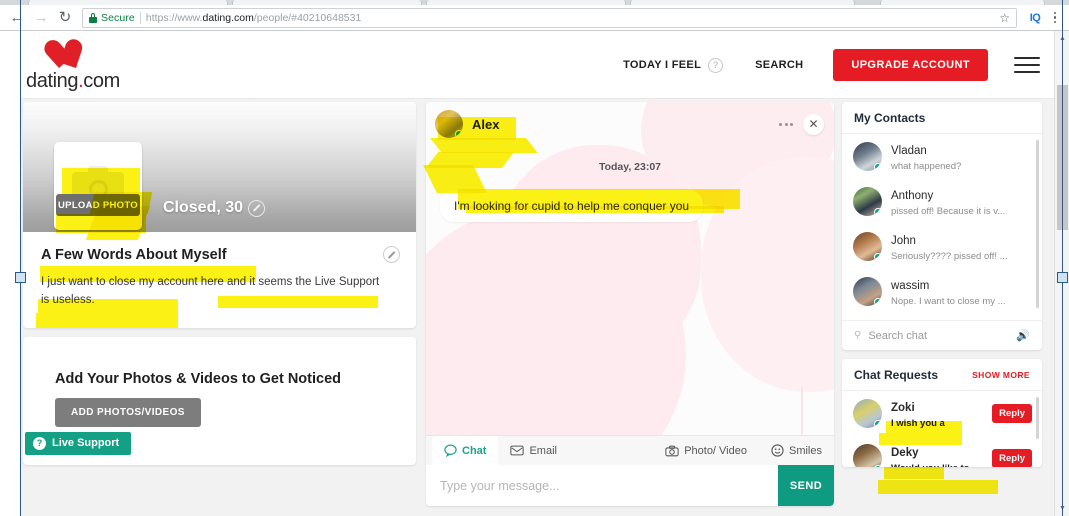 The image size is (1069, 516). What do you see at coordinates (543, 450) in the screenshot?
I see `tab-email-label: Email` at bounding box center [543, 450].